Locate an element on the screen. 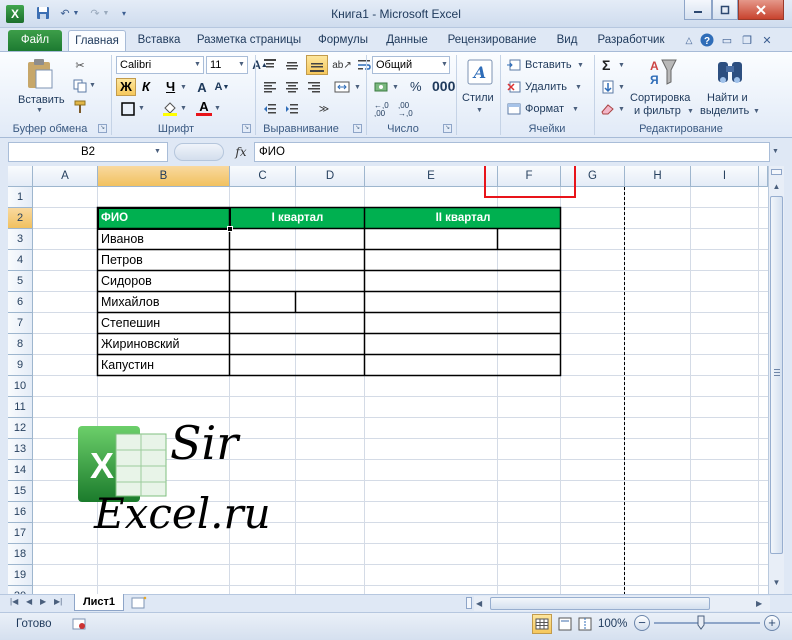  number-format-combo: Общий is located at coordinates (411, 65).